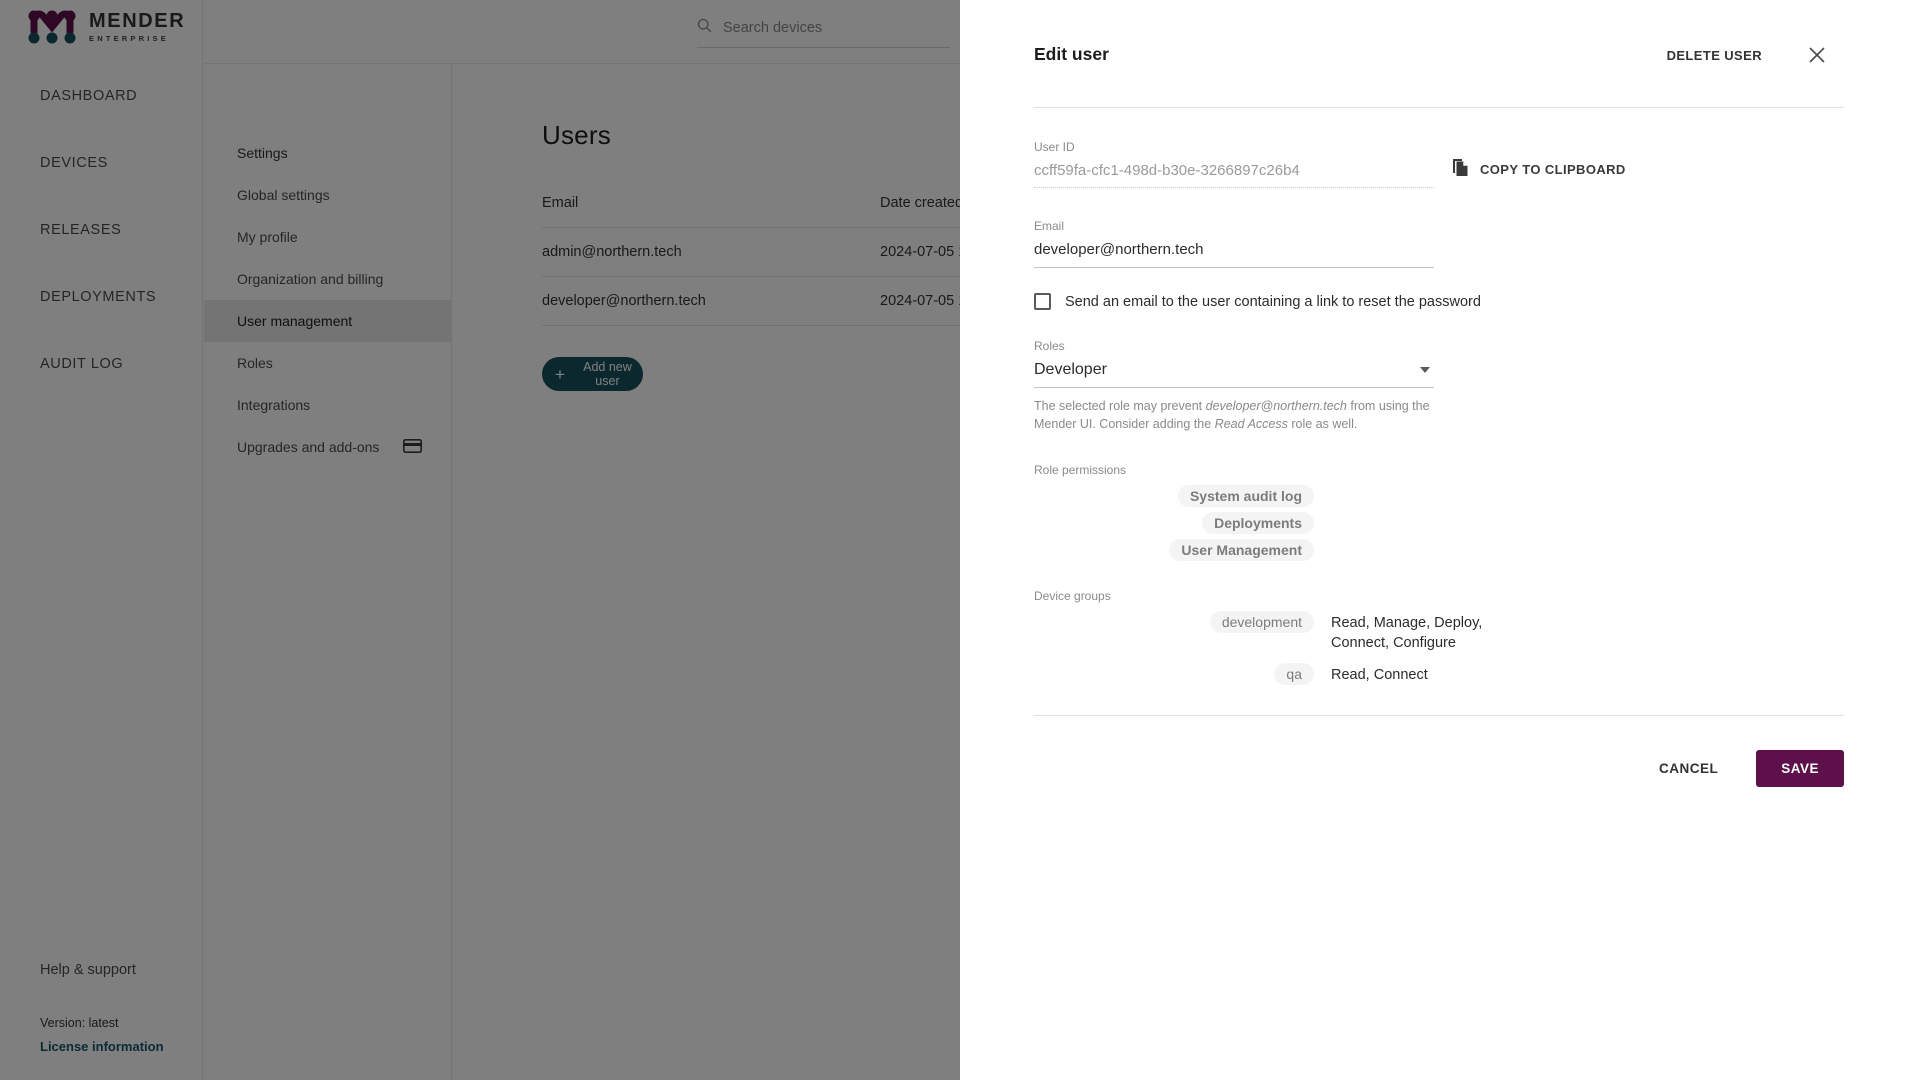 The width and height of the screenshot is (1920, 1080). What do you see at coordinates (1120, 406) in the screenshot?
I see `roles-help-prefix: The selected role may prevent` at bounding box center [1120, 406].